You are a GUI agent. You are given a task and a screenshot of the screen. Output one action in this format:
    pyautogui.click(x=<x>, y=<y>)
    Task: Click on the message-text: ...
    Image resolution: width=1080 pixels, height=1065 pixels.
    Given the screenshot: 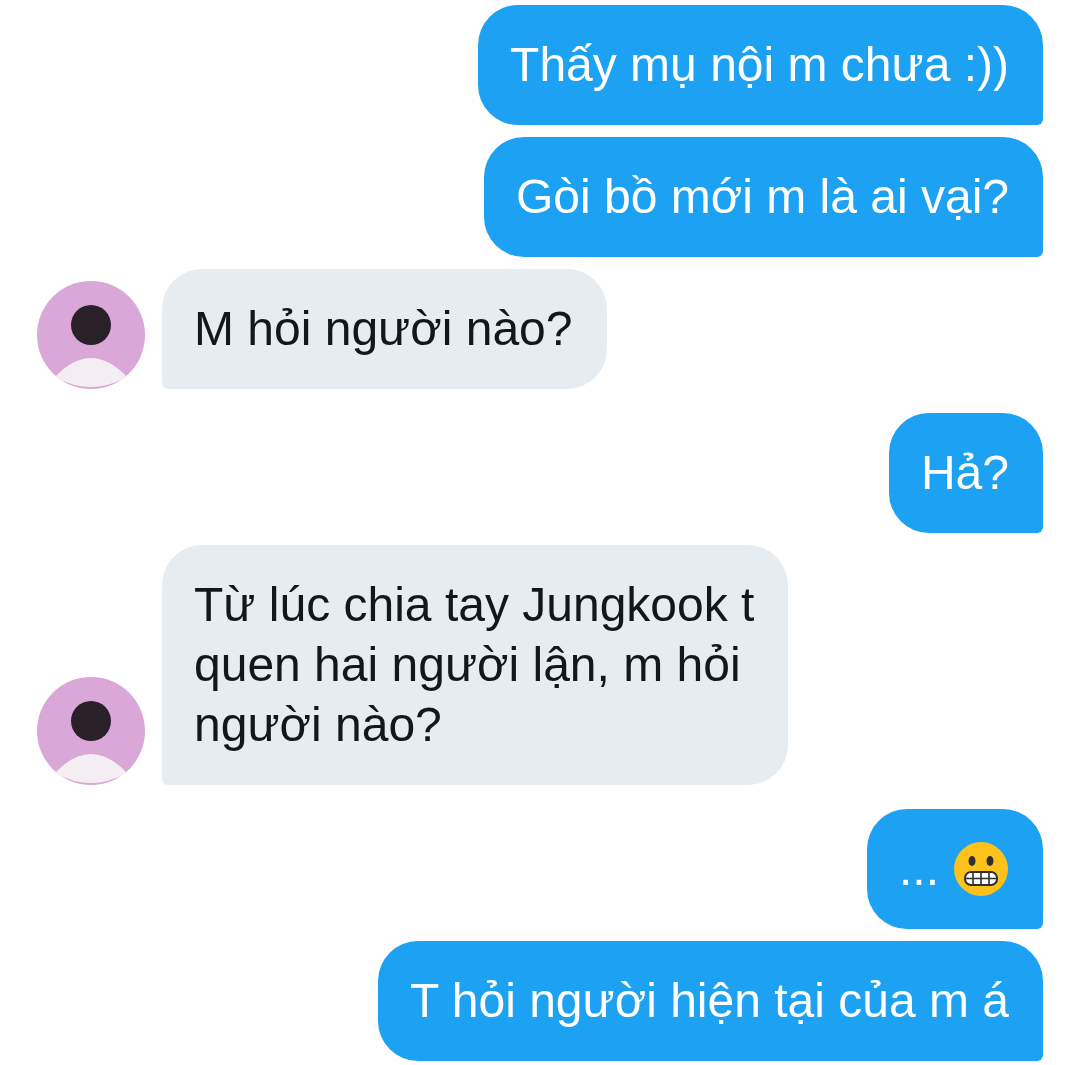 What is the action you would take?
    pyautogui.click(x=919, y=869)
    